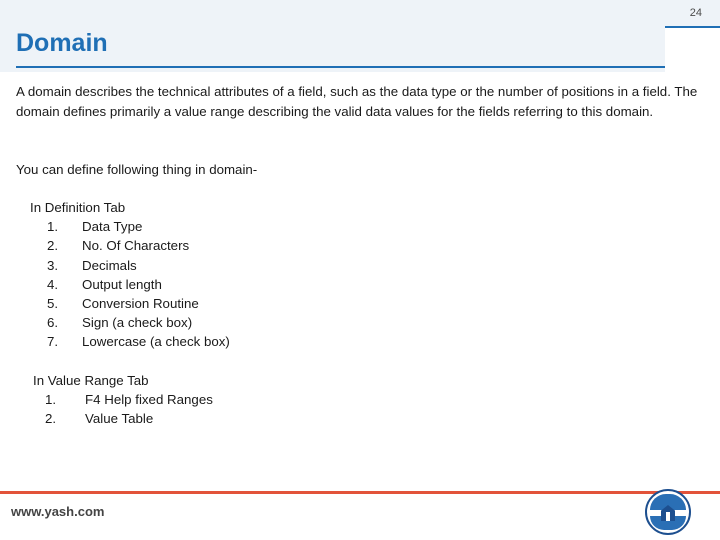  I want to click on list-item-number: 3., so click(53, 265).